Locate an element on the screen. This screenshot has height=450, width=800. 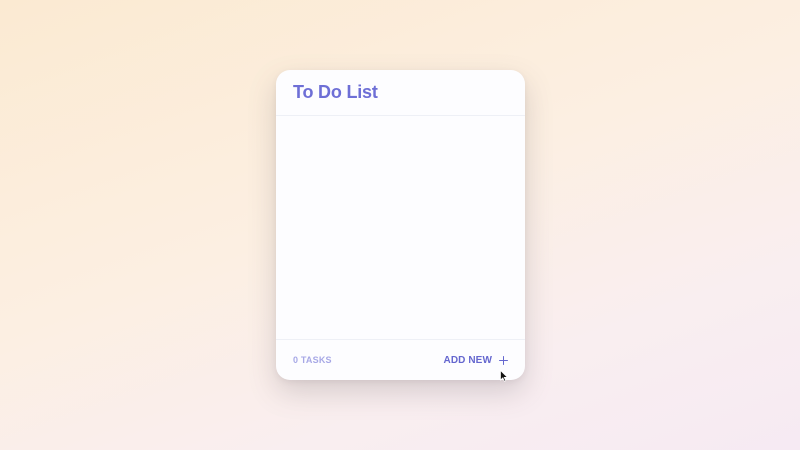
plus-icon is located at coordinates (503, 360).